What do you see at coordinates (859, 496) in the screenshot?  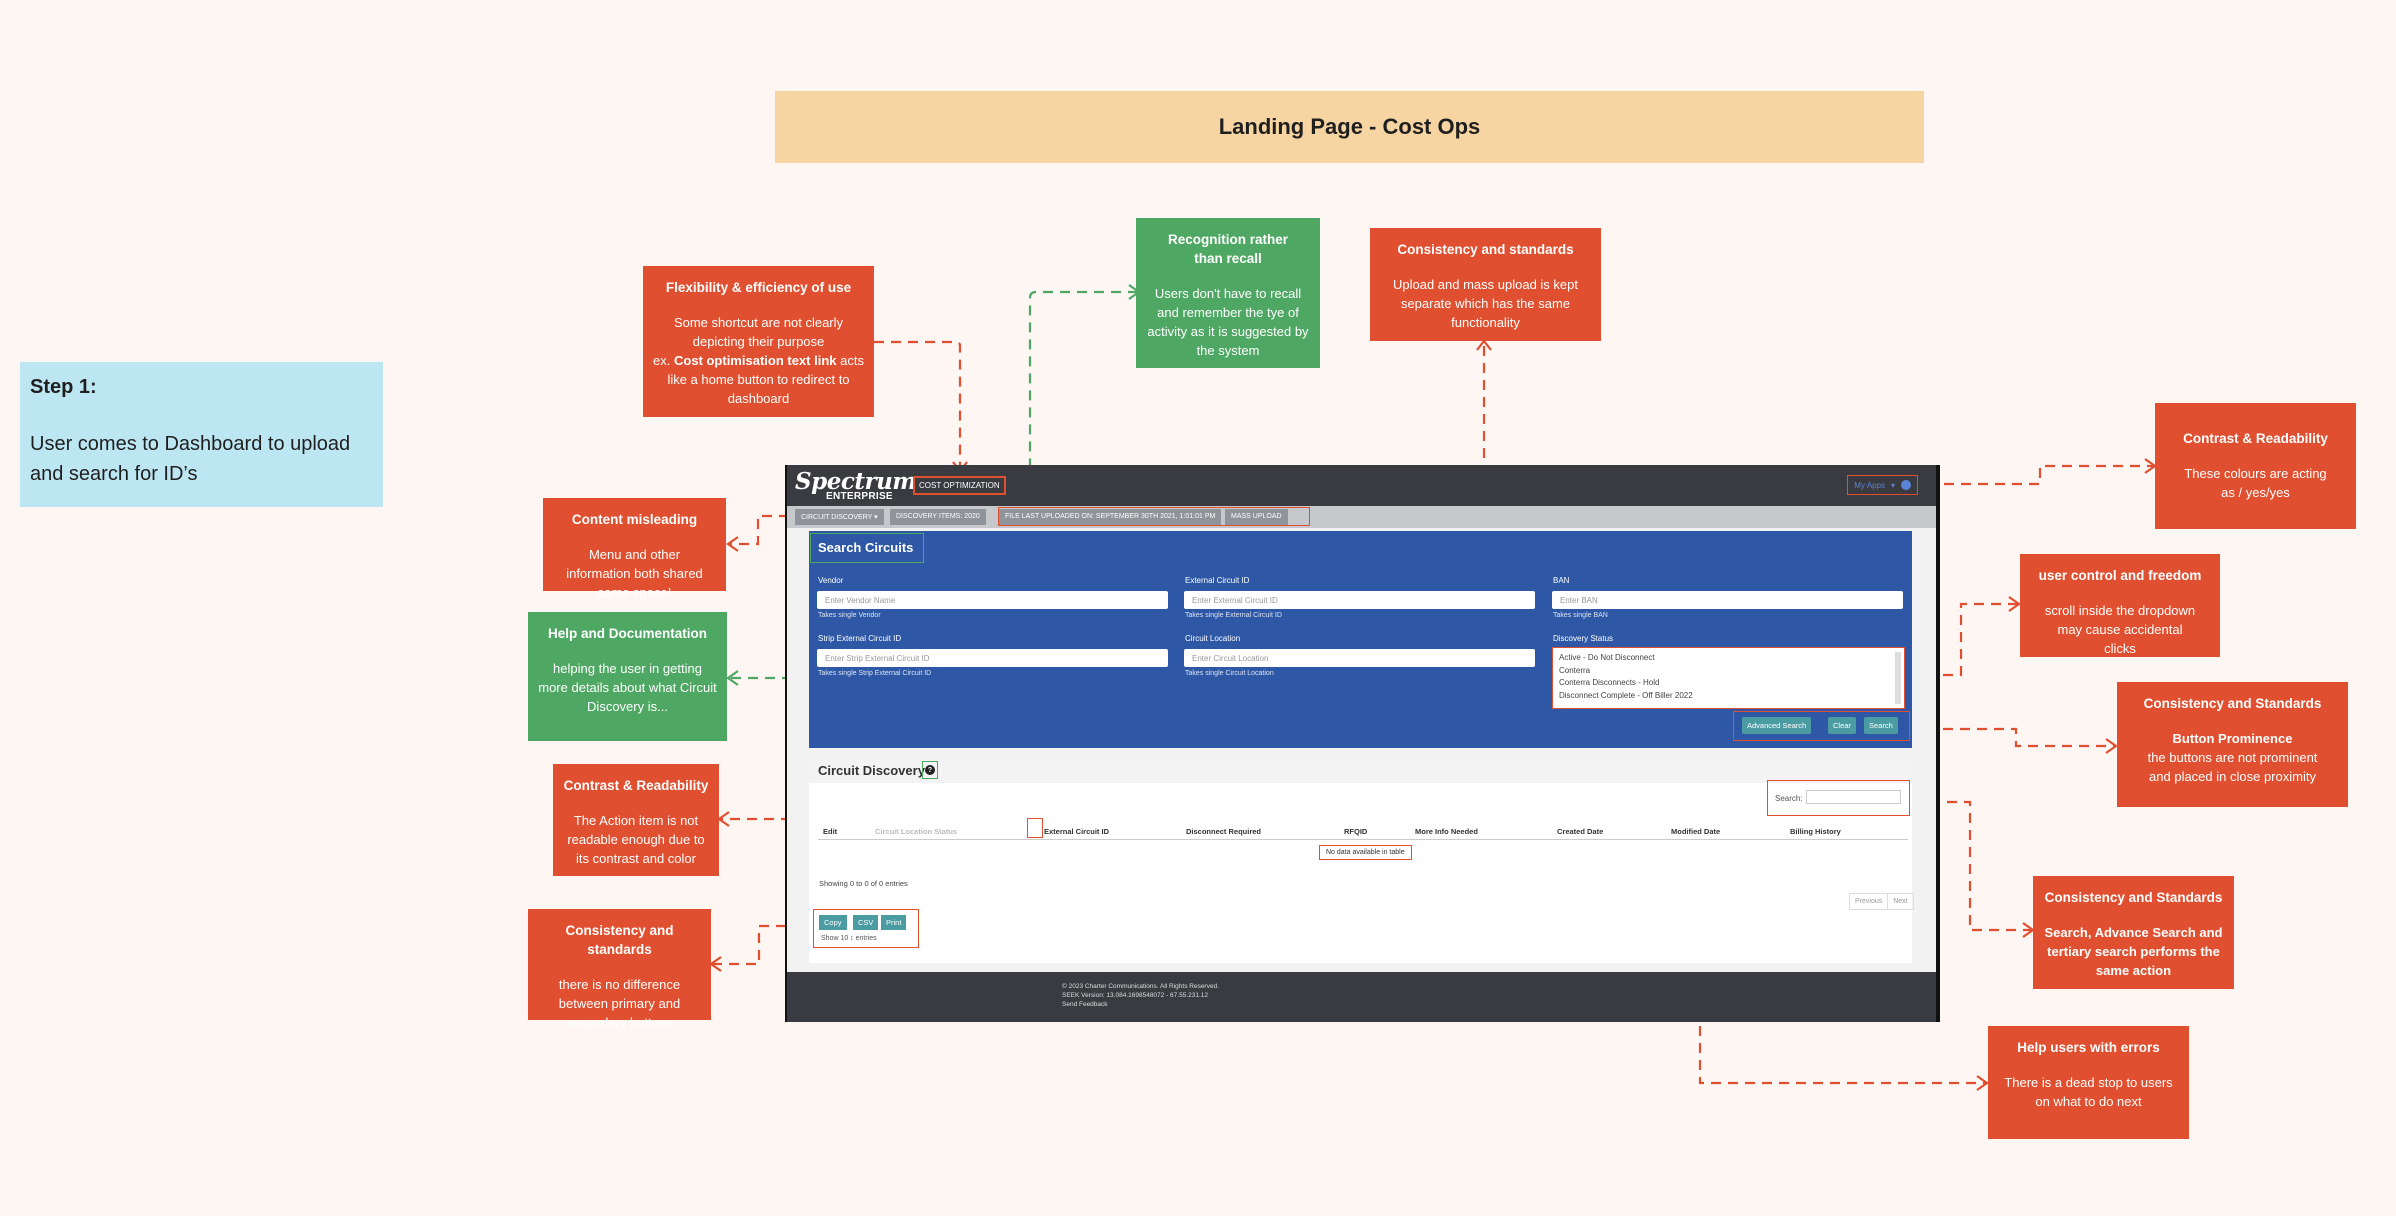 I see `spectrum-logo-sub: ENTERPRISE` at bounding box center [859, 496].